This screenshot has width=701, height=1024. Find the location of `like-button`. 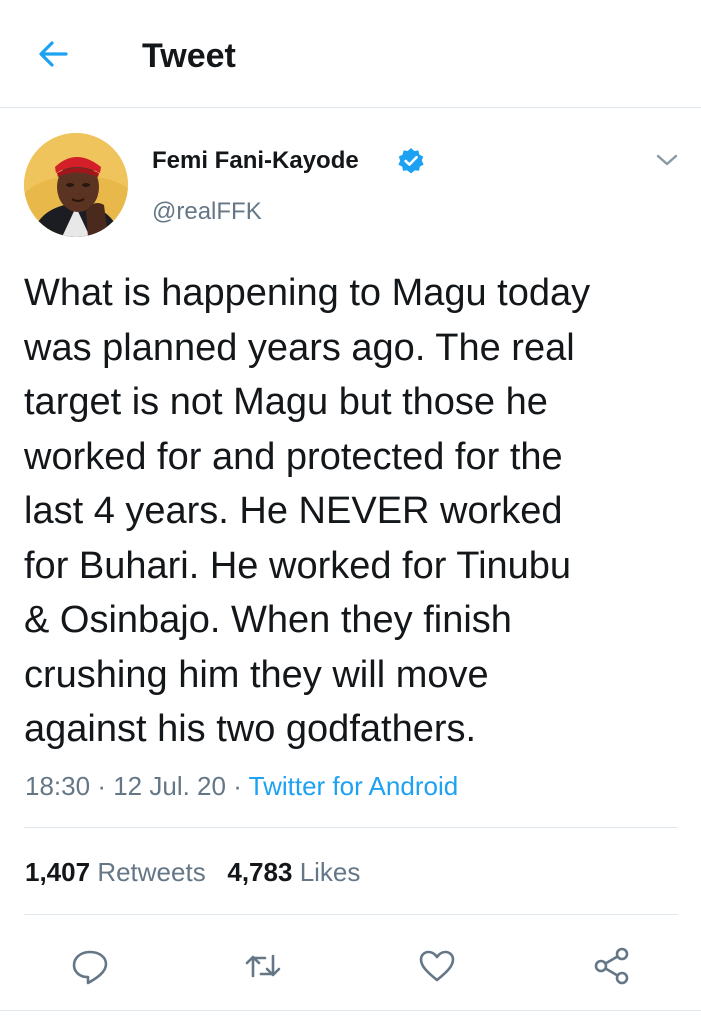

like-button is located at coordinates (437, 966).